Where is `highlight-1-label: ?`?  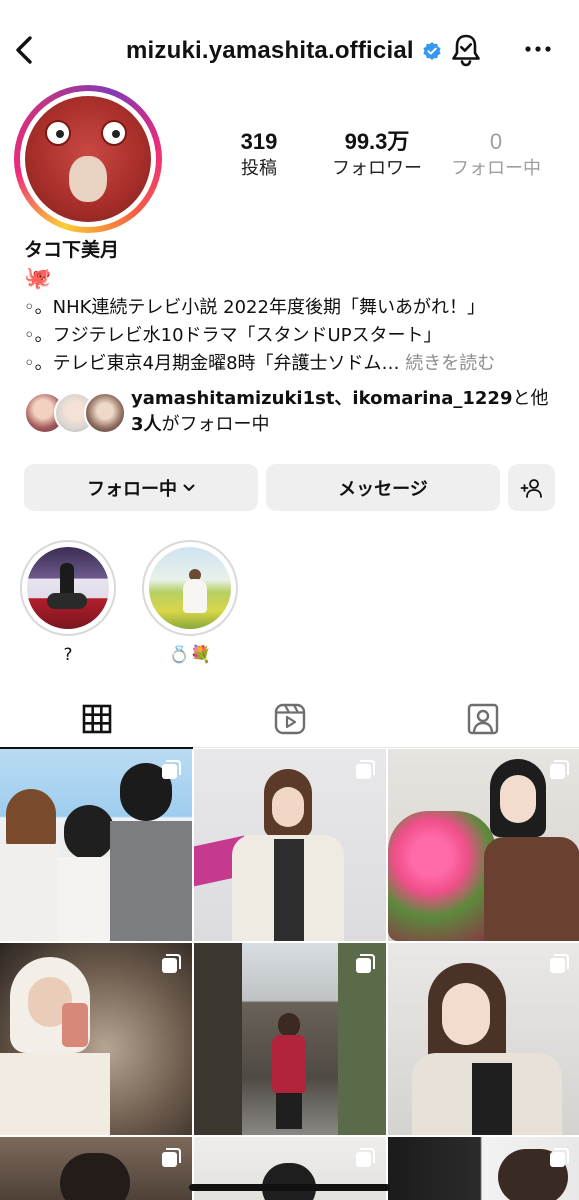
highlight-1-label: ? is located at coordinates (68, 655).